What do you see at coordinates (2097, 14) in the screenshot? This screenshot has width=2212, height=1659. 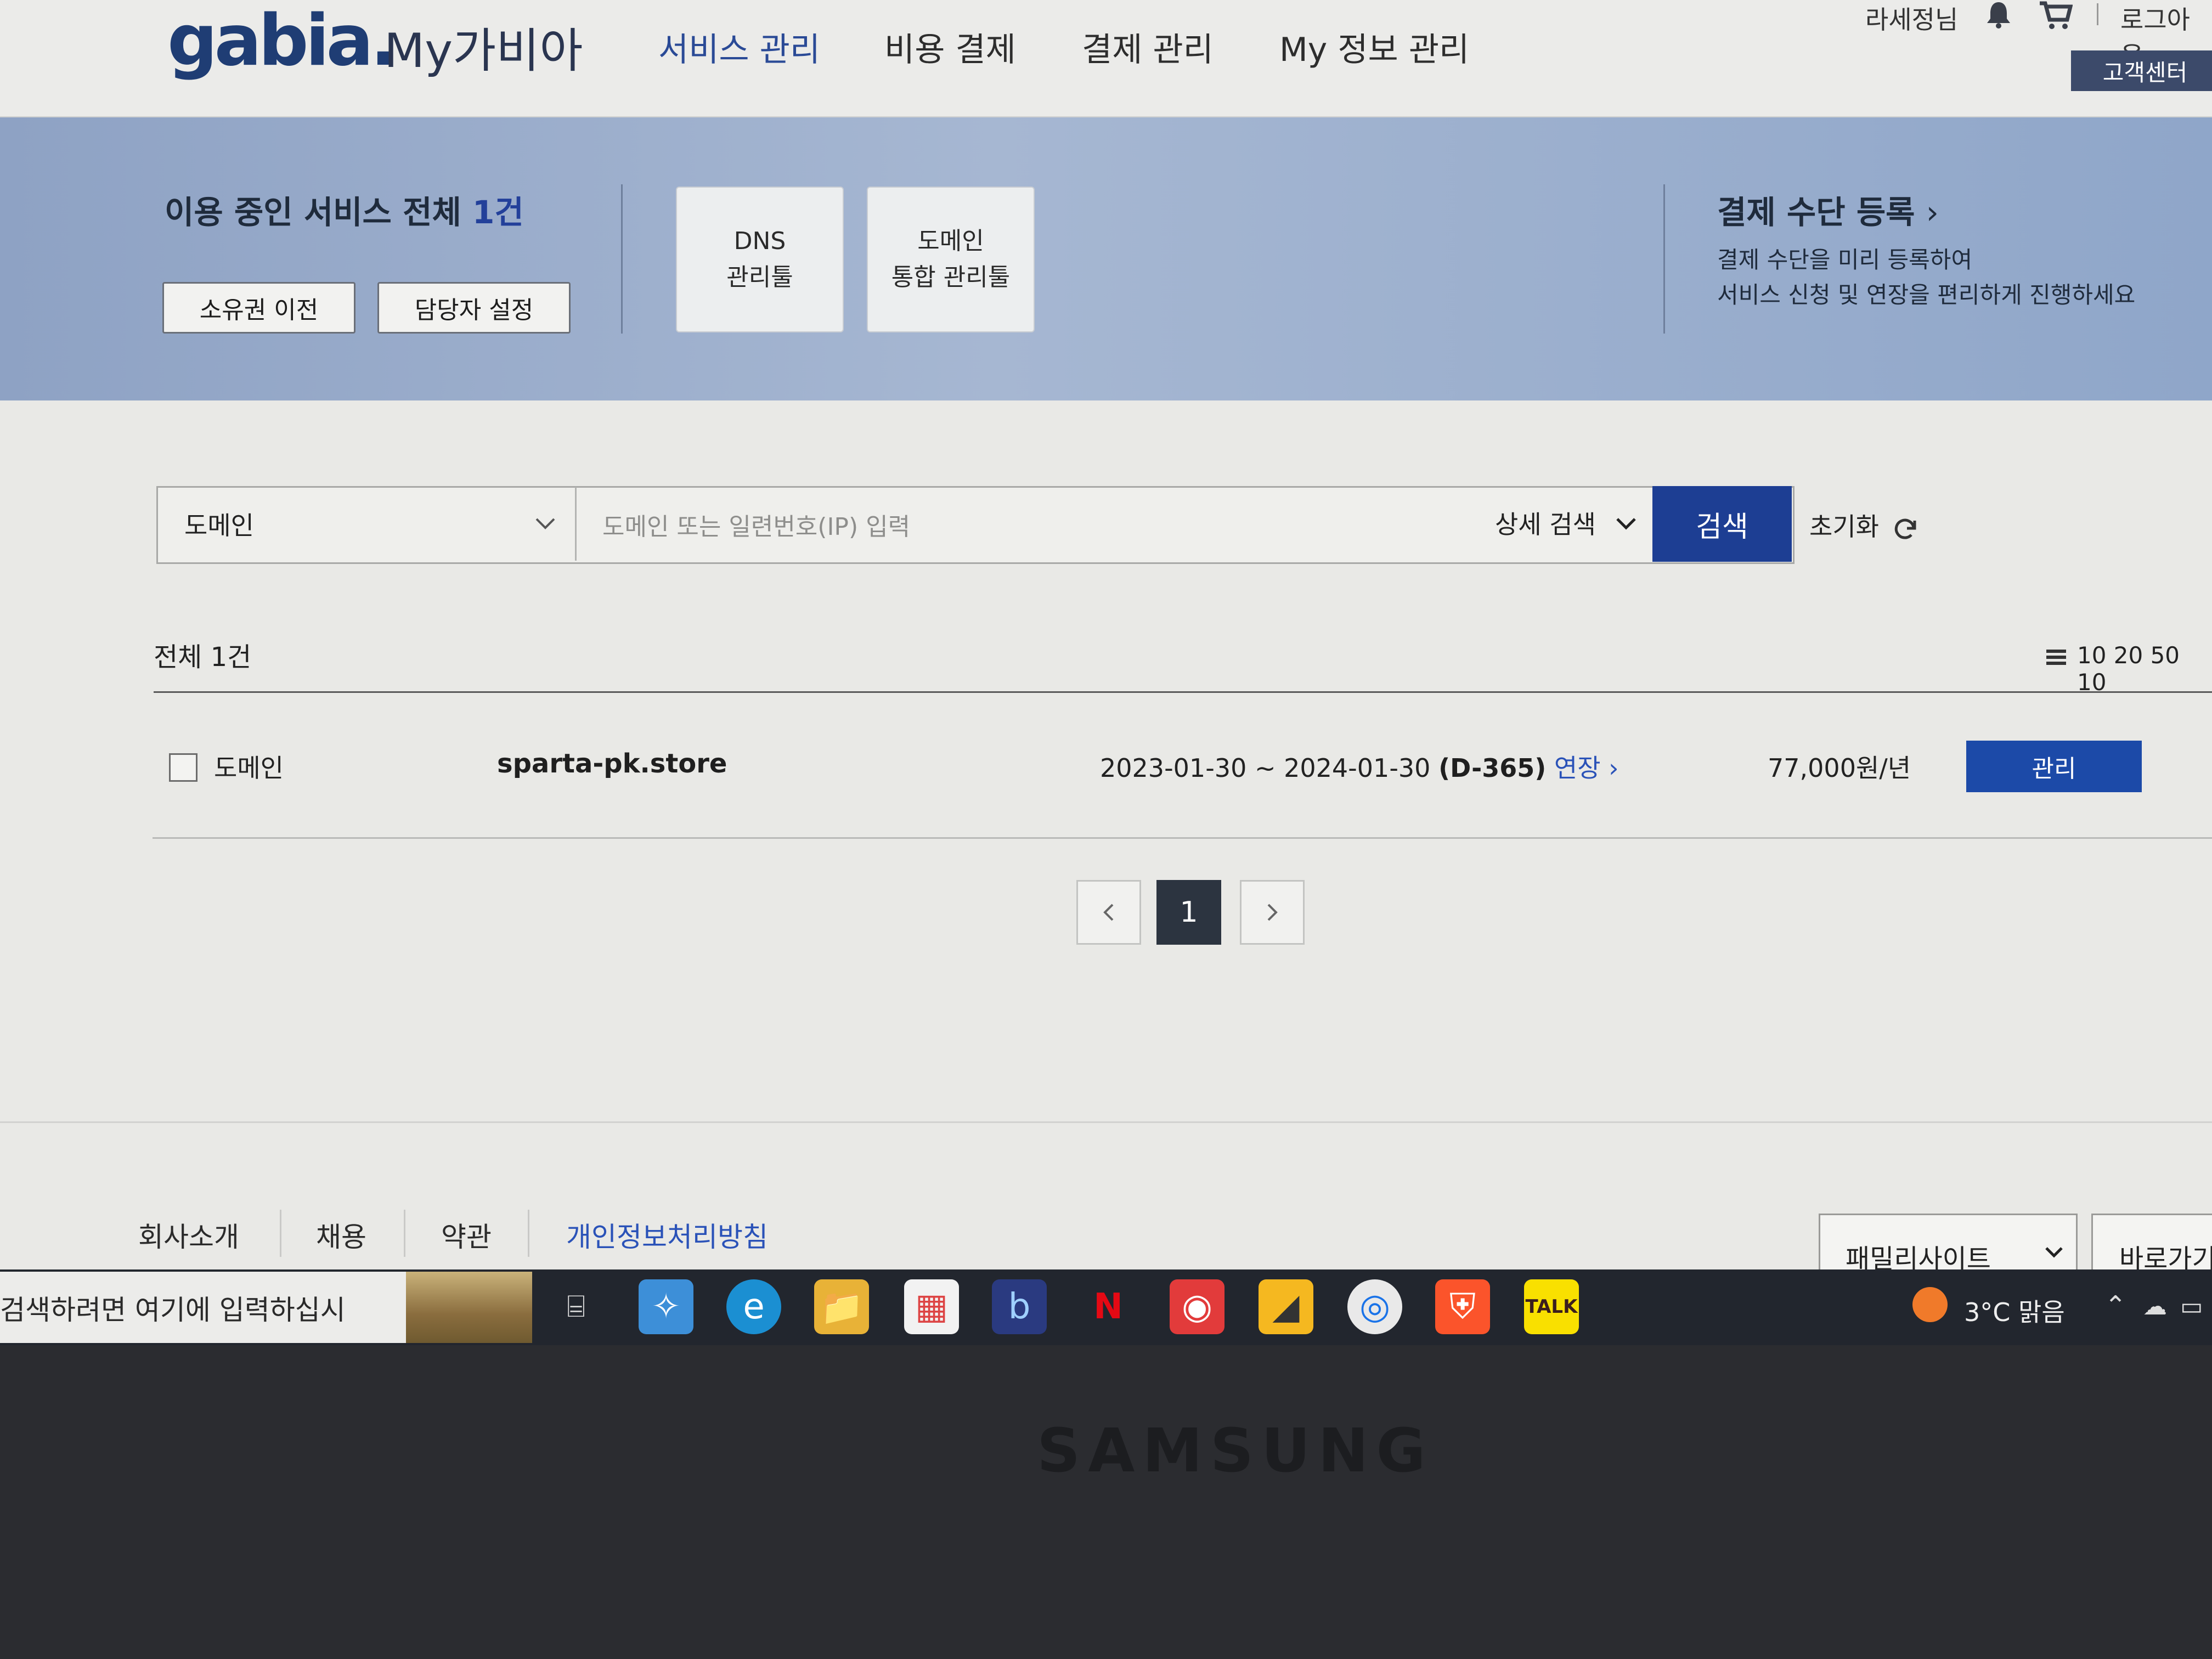 I see `header-divider` at bounding box center [2097, 14].